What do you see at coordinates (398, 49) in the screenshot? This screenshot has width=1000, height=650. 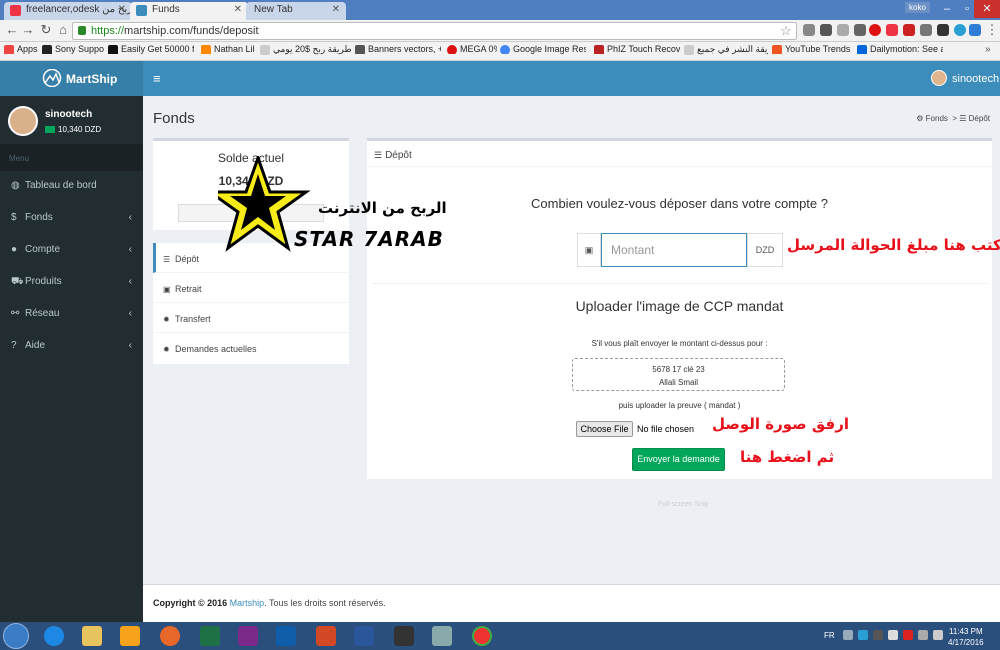 I see `bookmark-item: Banners vectors, +6,7` at bounding box center [398, 49].